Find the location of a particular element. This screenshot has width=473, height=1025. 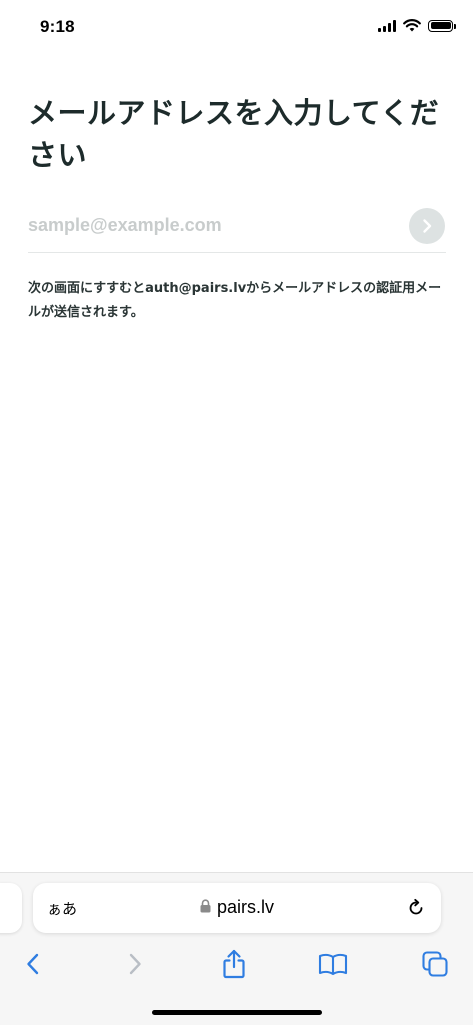

address-bar: ぁあ pairs.lv is located at coordinates (237, 908).